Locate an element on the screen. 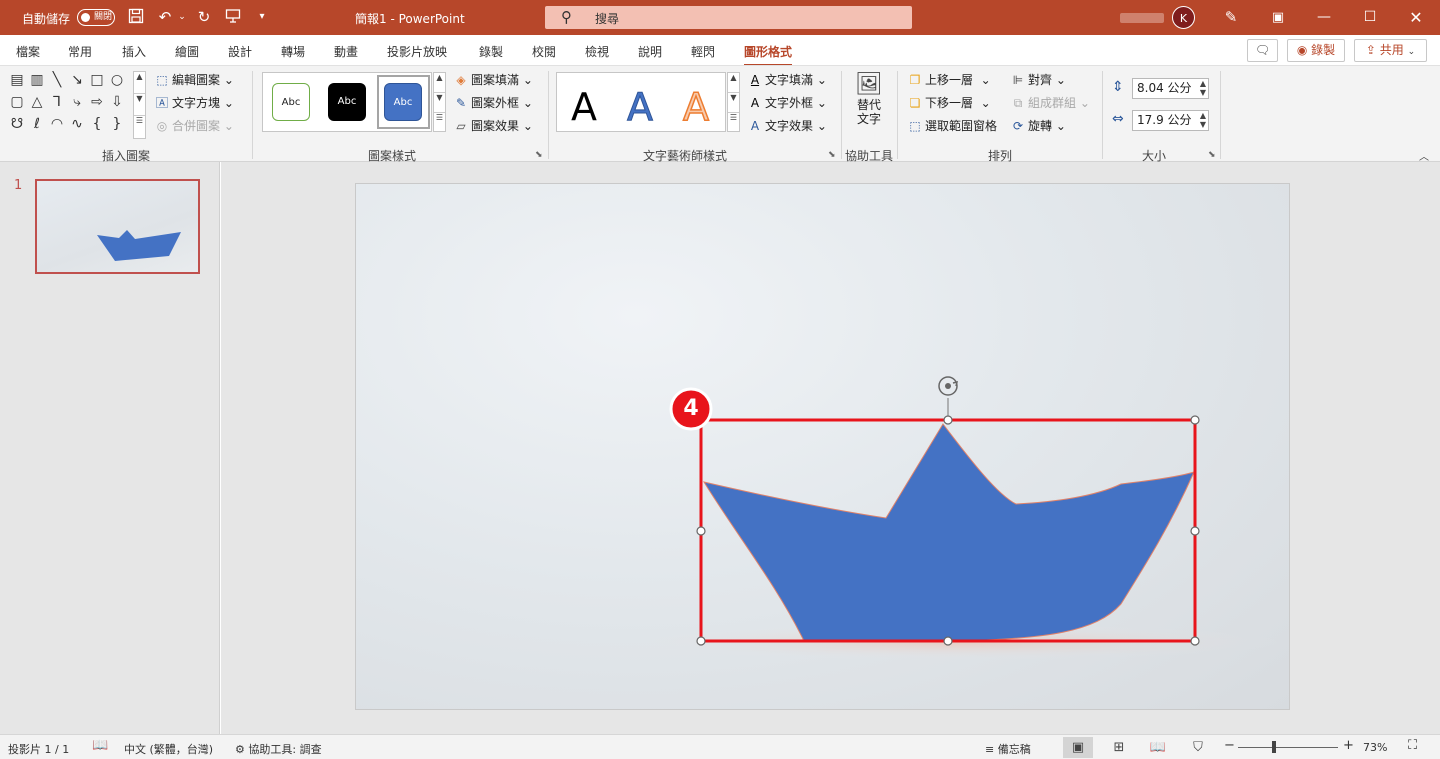 This screenshot has height=759, width=1440. minimize-icon: — is located at coordinates (1324, 17).